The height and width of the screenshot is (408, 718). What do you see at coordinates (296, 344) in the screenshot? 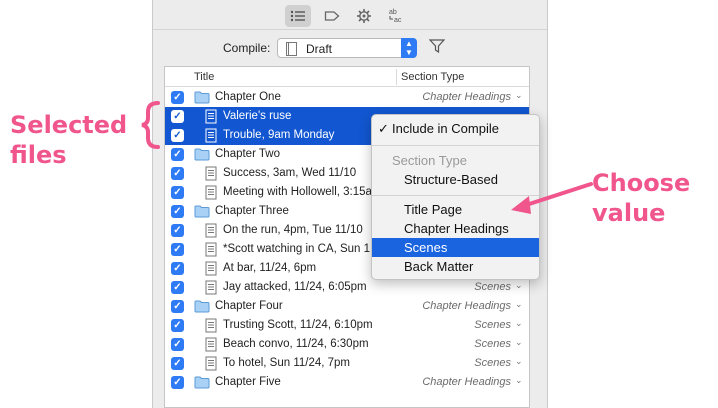
I see `row-title: Beach convo, 11/24, 6:30pm` at bounding box center [296, 344].